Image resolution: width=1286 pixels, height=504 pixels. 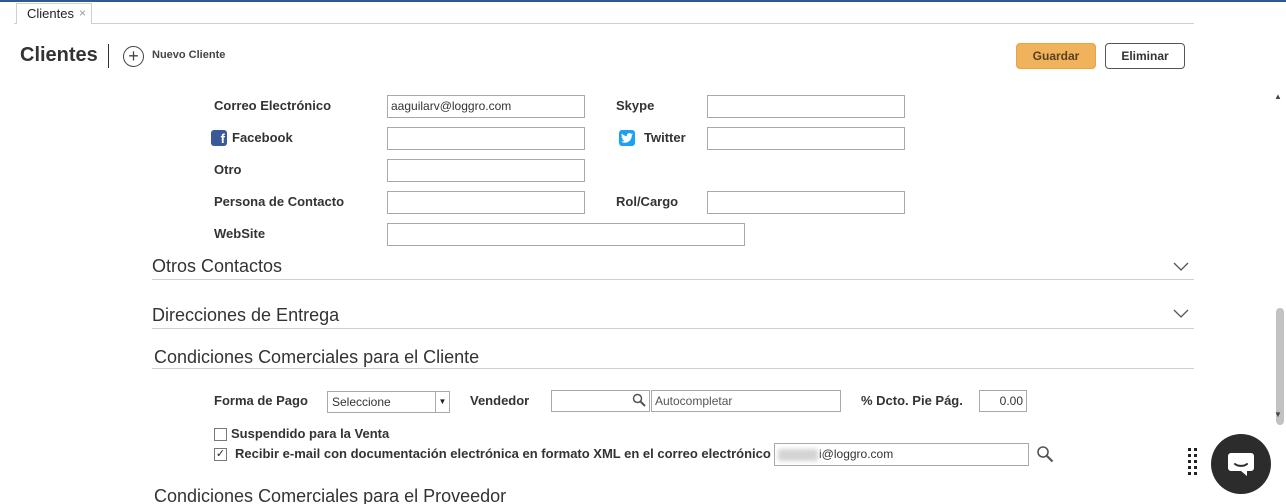 I want to click on suspended-checkbox, so click(x=220, y=434).